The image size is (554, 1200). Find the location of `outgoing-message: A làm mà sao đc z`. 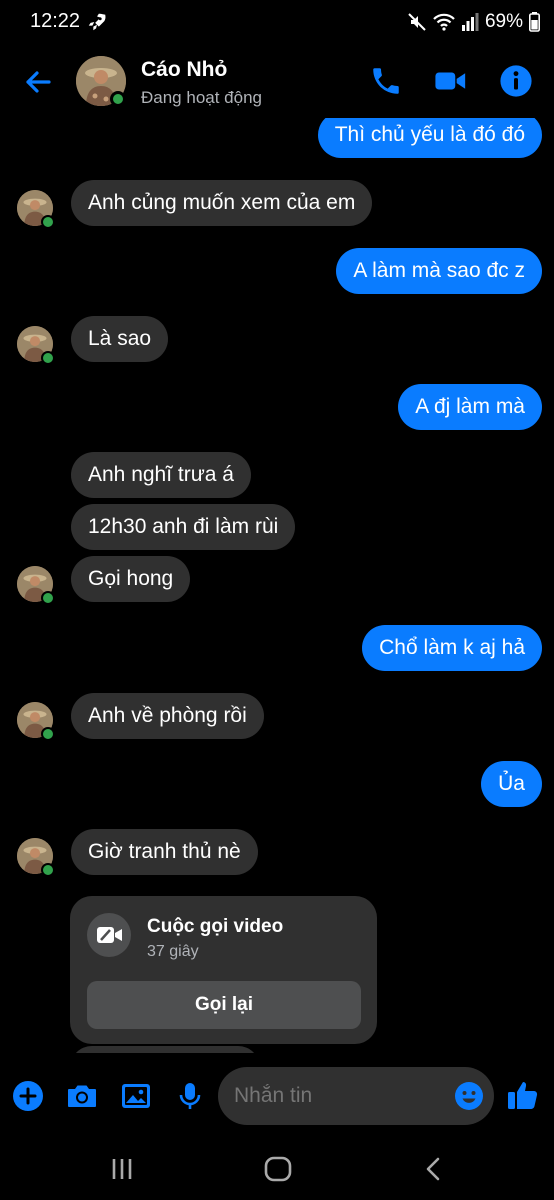

outgoing-message: A làm mà sao đc z is located at coordinates (439, 271).